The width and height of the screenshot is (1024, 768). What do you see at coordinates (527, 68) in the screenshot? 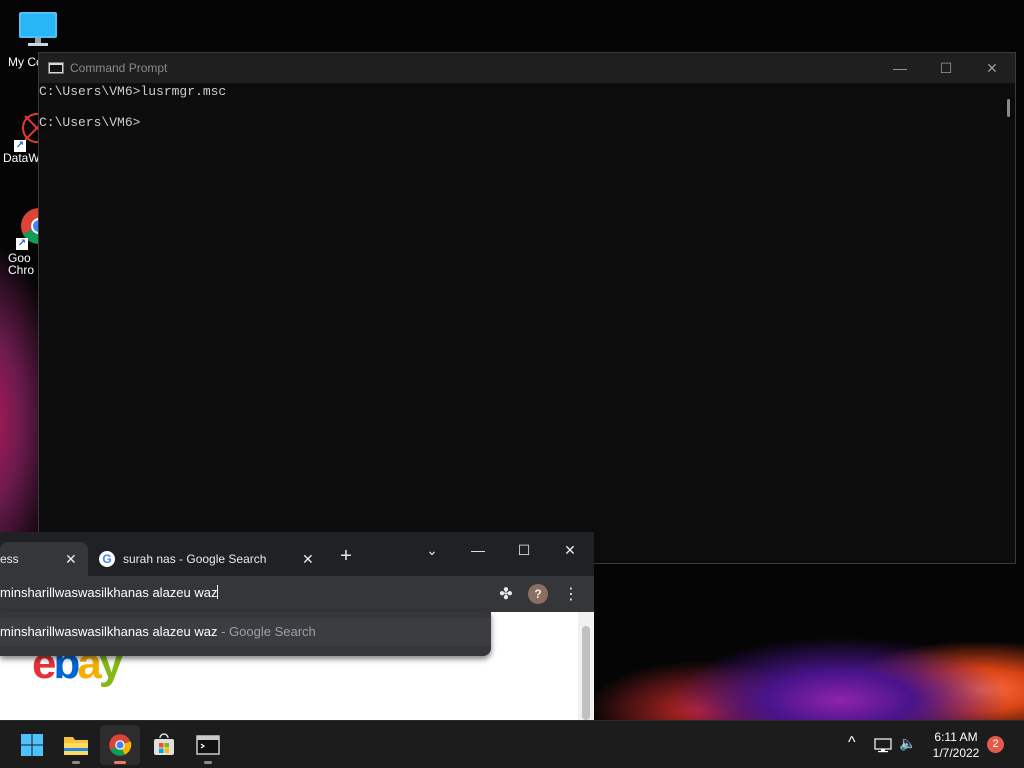
I see `cmd-titlebar: Command Prompt — ☐ ✕` at bounding box center [527, 68].